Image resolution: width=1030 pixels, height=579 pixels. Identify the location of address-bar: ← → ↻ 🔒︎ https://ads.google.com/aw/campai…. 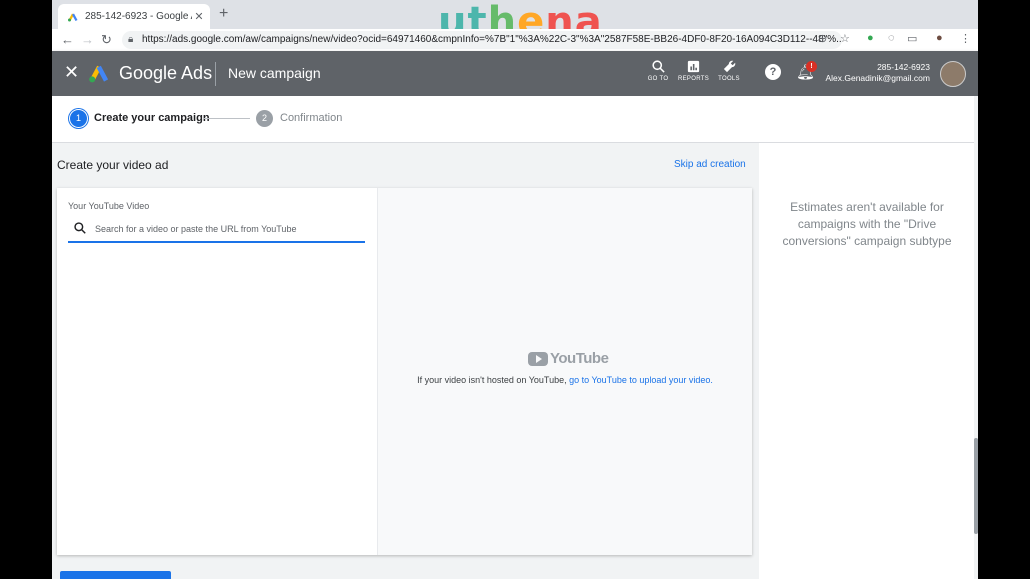
(515, 40).